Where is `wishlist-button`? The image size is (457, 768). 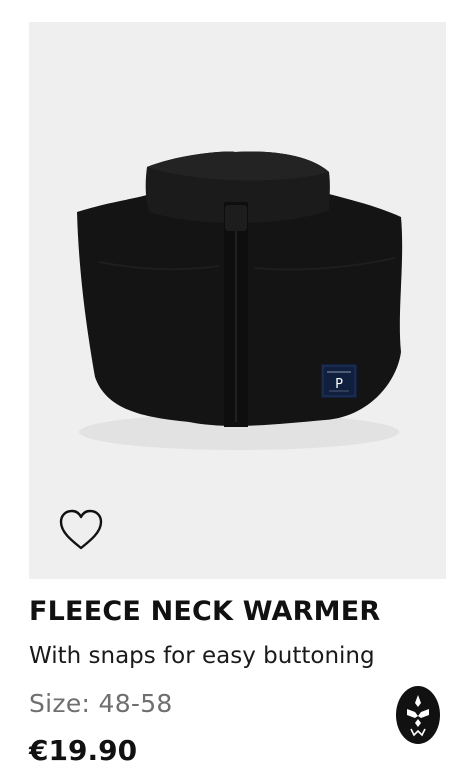
wishlist-button is located at coordinates (81, 530).